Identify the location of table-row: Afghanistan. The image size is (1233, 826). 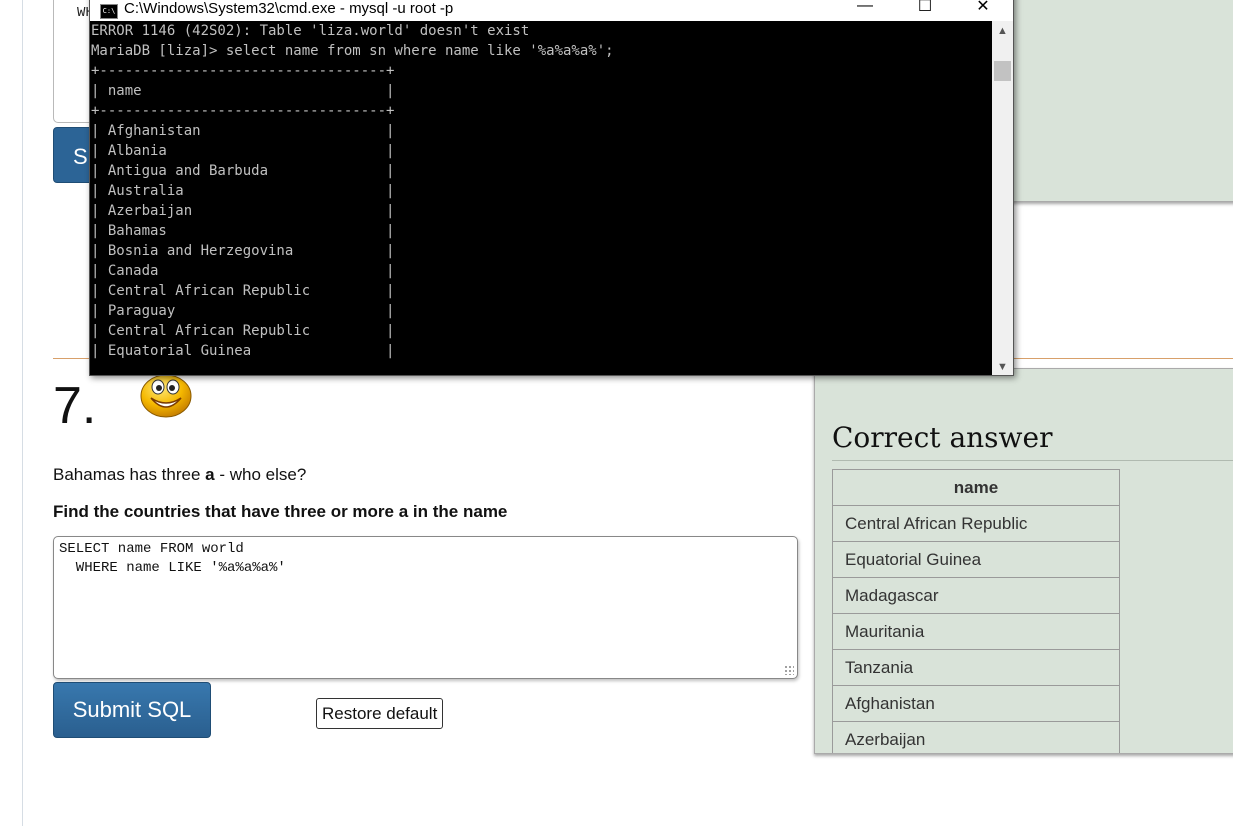
(976, 703).